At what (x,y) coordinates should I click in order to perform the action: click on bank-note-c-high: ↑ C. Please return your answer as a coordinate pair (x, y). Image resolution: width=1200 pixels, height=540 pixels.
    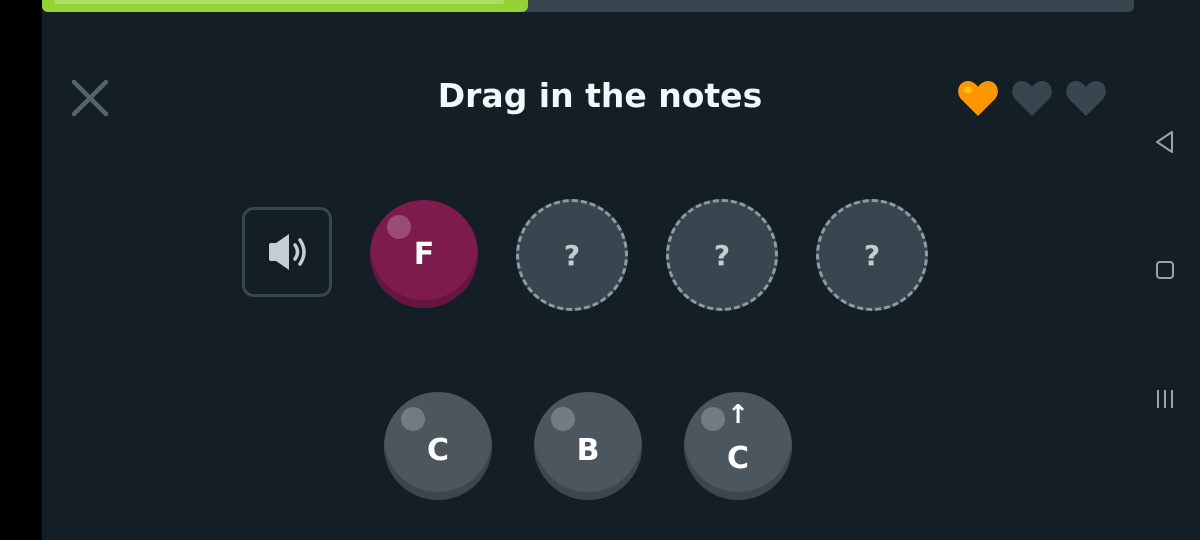
    Looking at the image, I should click on (738, 446).